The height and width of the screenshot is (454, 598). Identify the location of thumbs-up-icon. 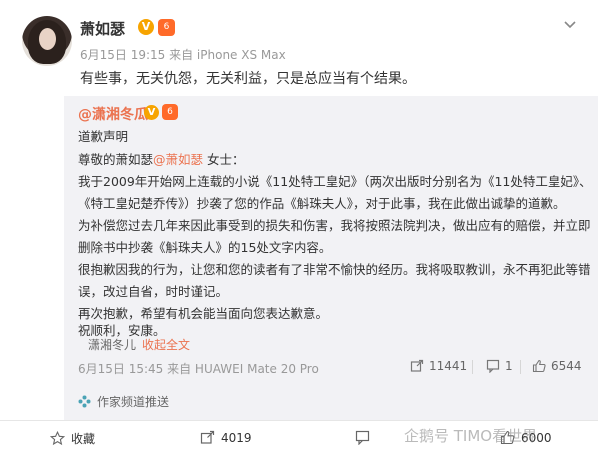
(539, 366).